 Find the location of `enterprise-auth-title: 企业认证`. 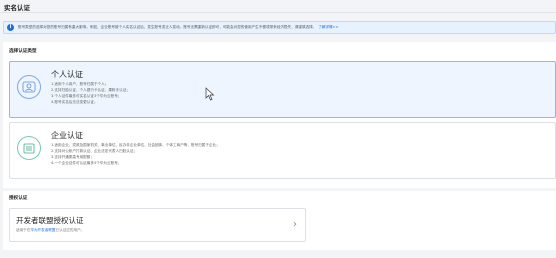

enterprise-auth-title: 企业认证 is located at coordinates (67, 135).